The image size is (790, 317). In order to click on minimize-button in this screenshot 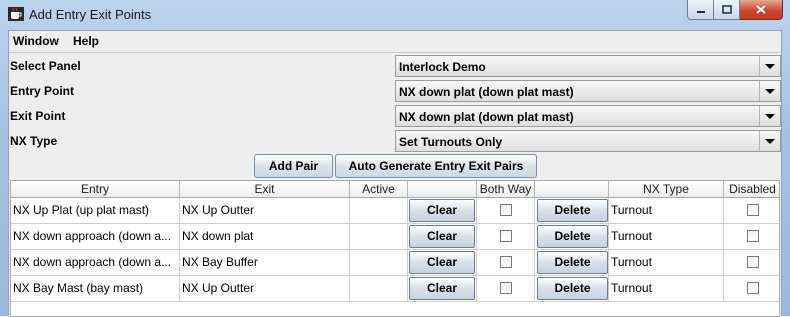, I will do `click(700, 10)`.